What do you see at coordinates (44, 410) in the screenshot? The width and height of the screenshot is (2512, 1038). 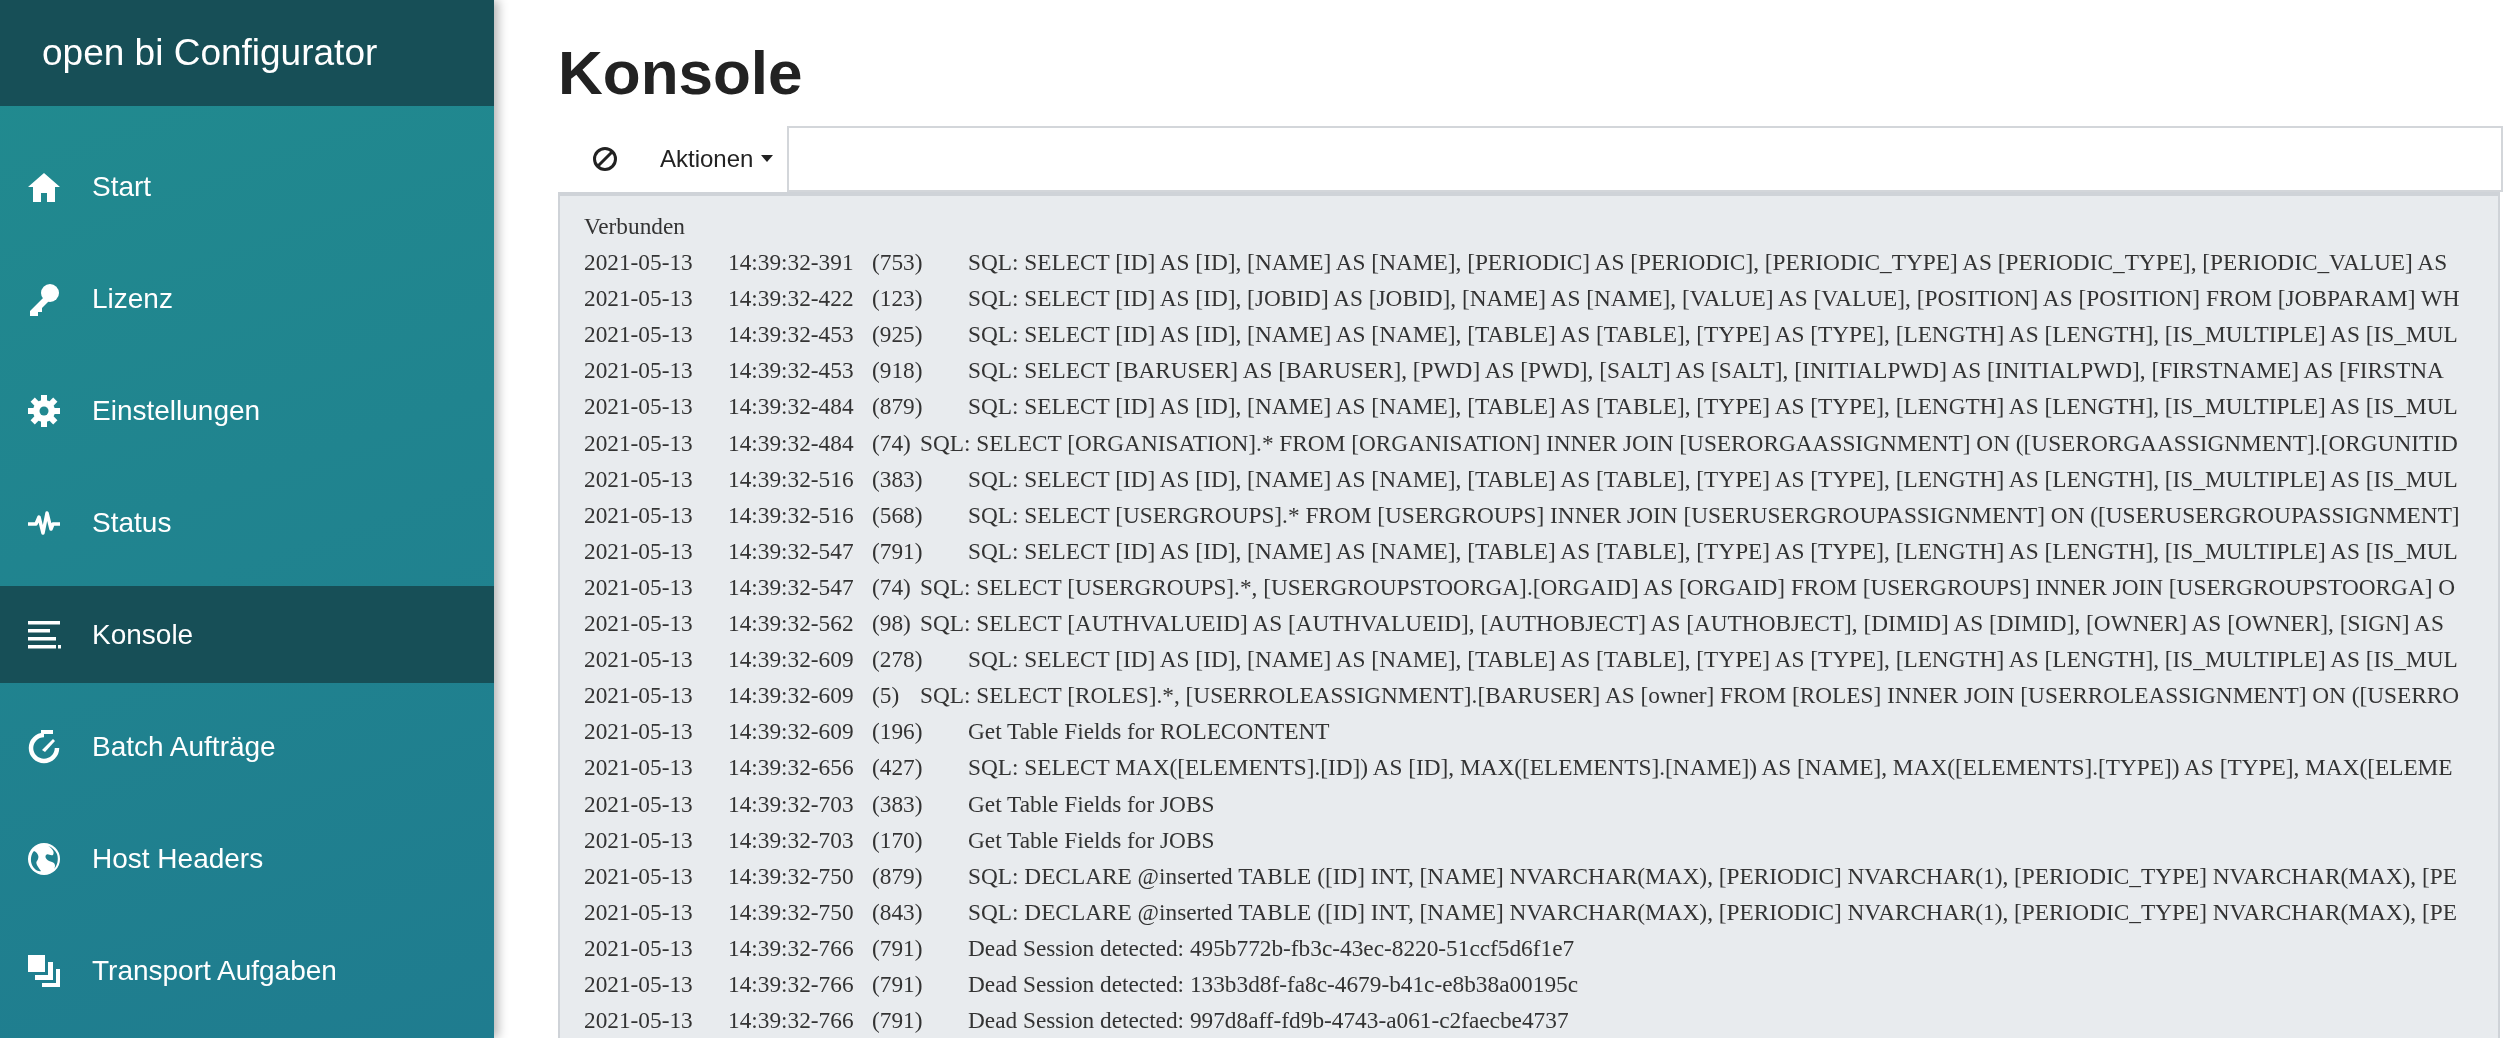 I see `gear-icon` at bounding box center [44, 410].